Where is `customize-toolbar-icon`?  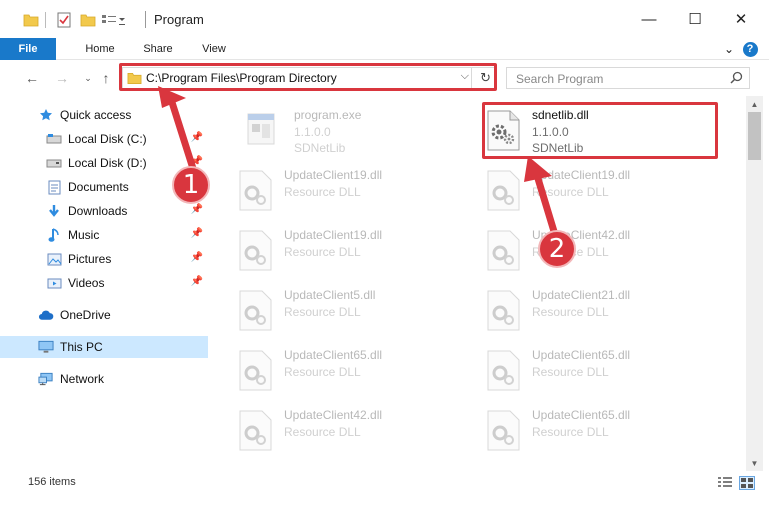 customize-toolbar-icon is located at coordinates (114, 20).